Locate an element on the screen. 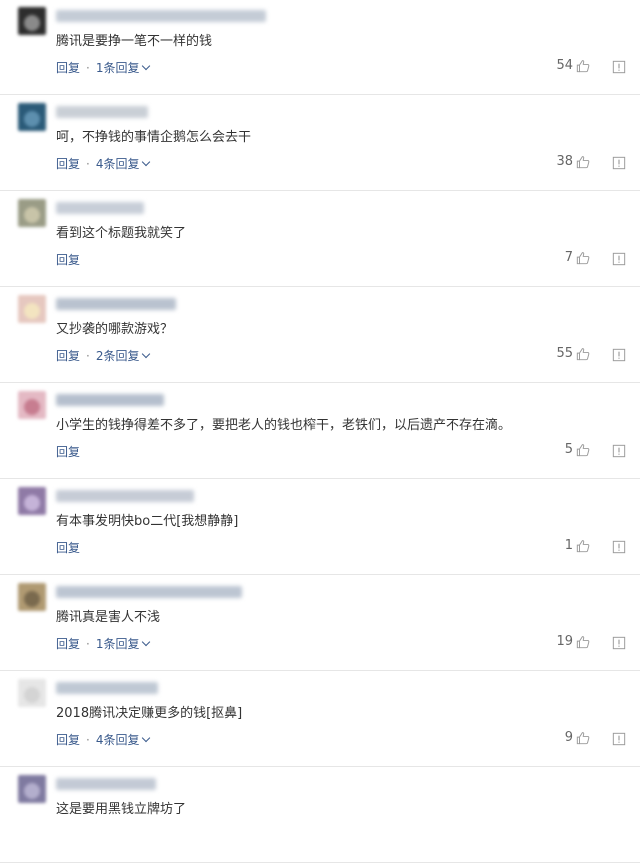 Image resolution: width=640 pixels, height=863 pixels. like-button: 9 is located at coordinates (577, 738).